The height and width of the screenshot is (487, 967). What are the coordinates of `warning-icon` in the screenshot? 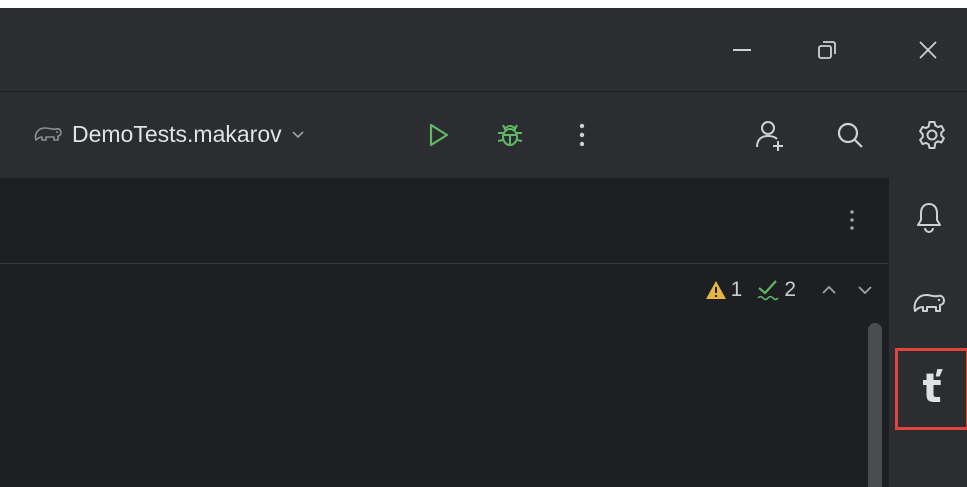 It's located at (716, 290).